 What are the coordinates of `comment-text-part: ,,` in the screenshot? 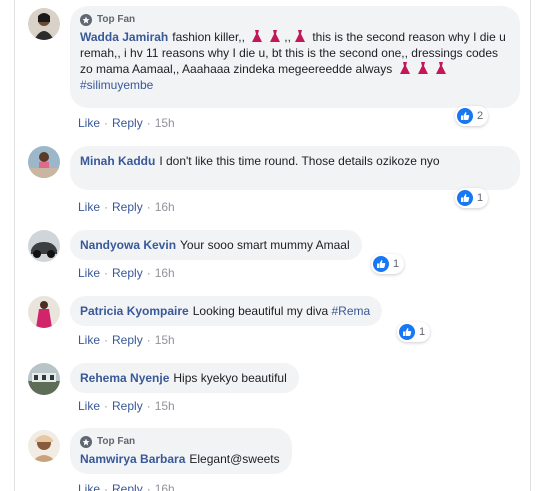 It's located at (287, 37).